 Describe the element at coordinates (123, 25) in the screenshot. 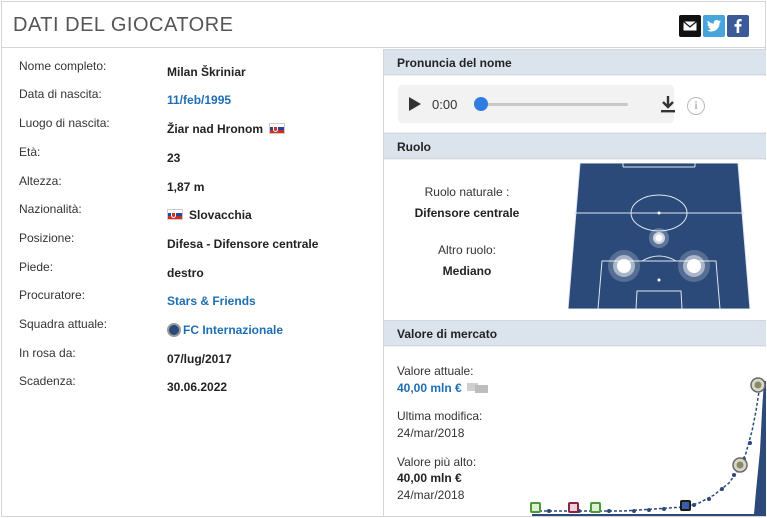

I see `page-title: DATI DEL GIOCATORE` at that location.